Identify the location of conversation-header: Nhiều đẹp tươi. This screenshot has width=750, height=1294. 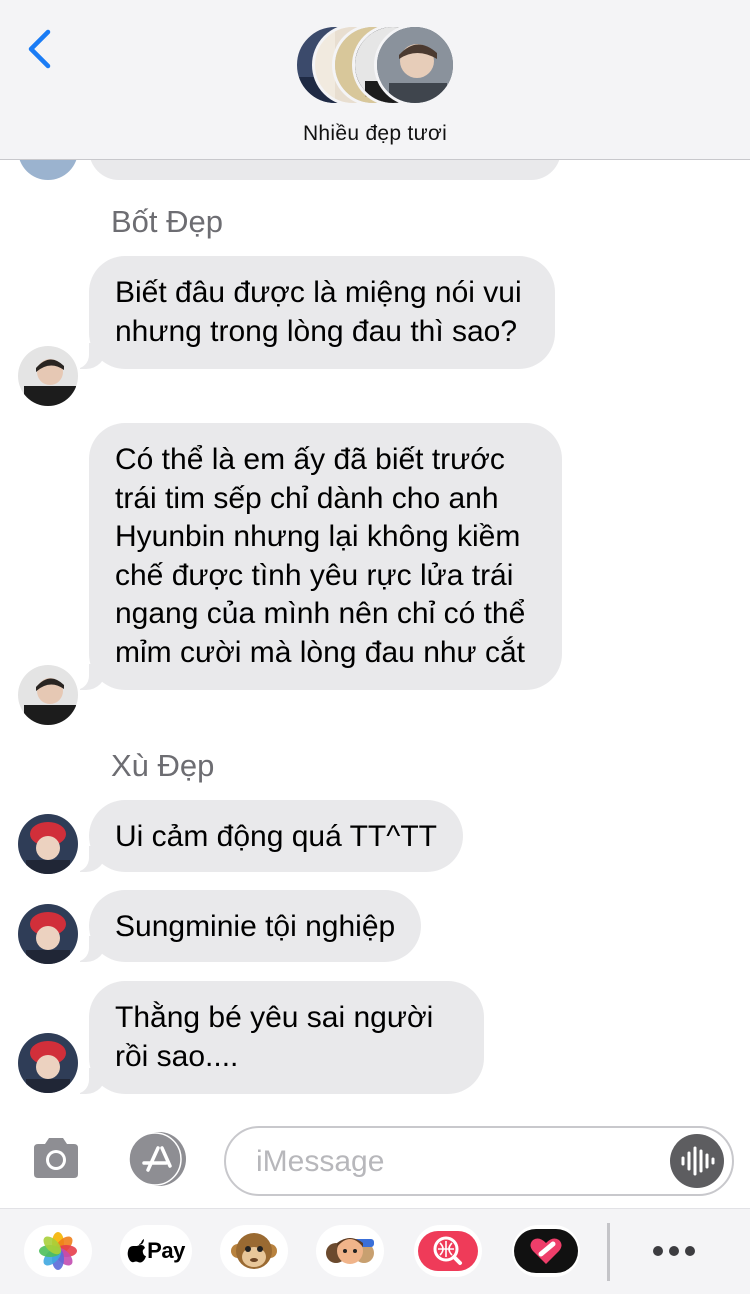
(375, 80).